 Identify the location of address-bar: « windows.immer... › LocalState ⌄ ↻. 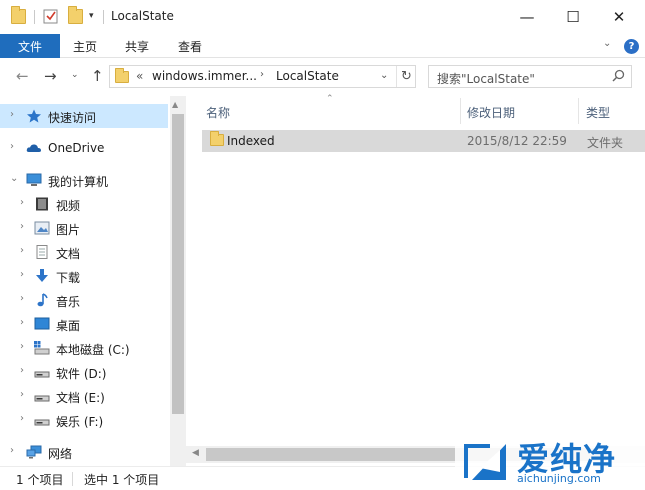
(262, 76).